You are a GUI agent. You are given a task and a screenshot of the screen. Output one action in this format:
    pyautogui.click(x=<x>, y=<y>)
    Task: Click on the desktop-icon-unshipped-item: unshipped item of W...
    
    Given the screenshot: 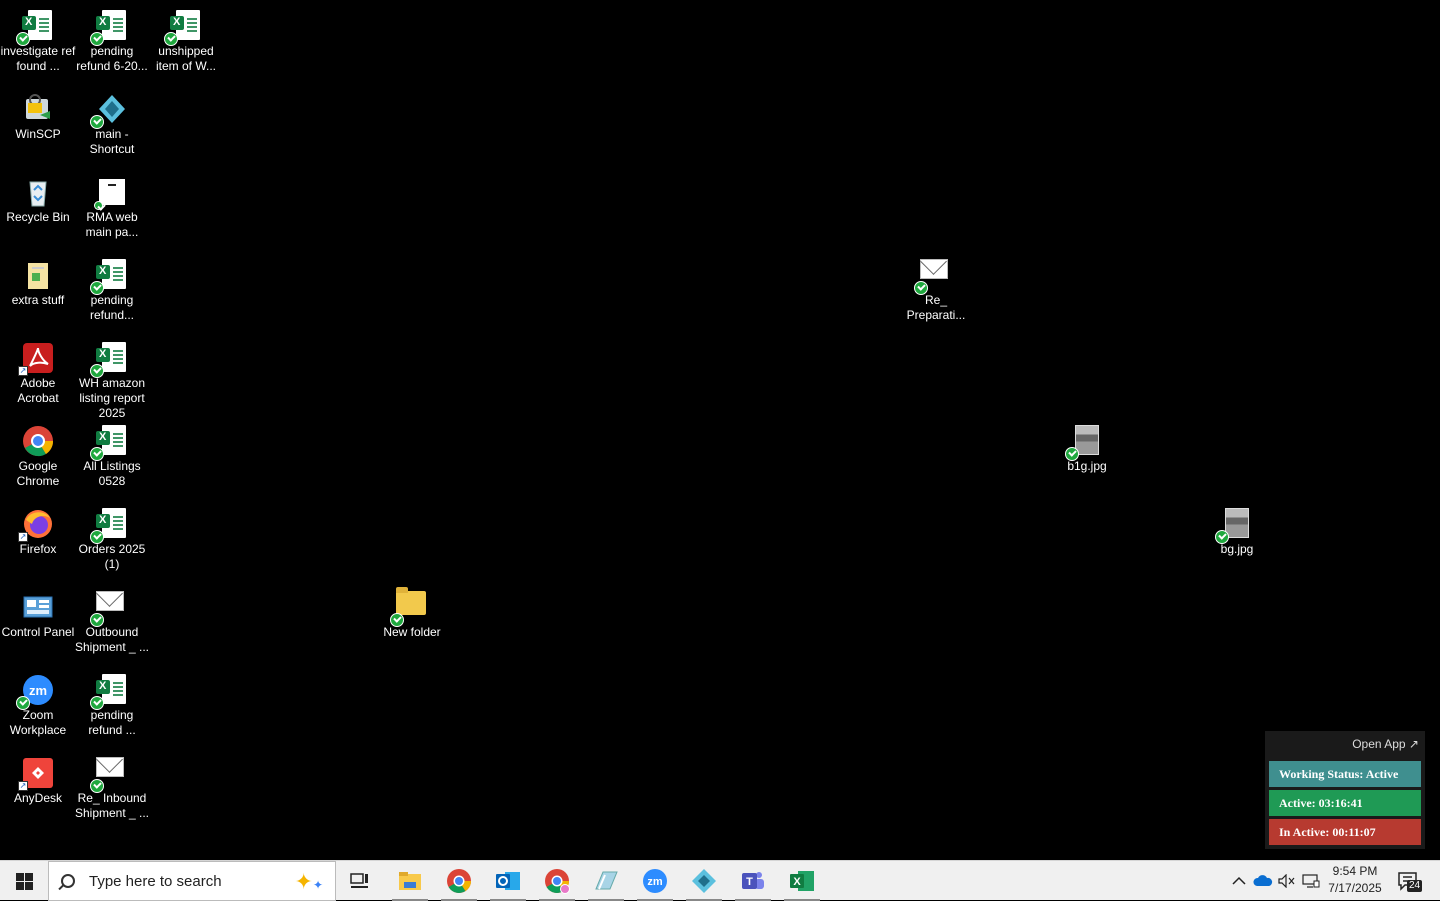 What is the action you would take?
    pyautogui.click(x=186, y=39)
    